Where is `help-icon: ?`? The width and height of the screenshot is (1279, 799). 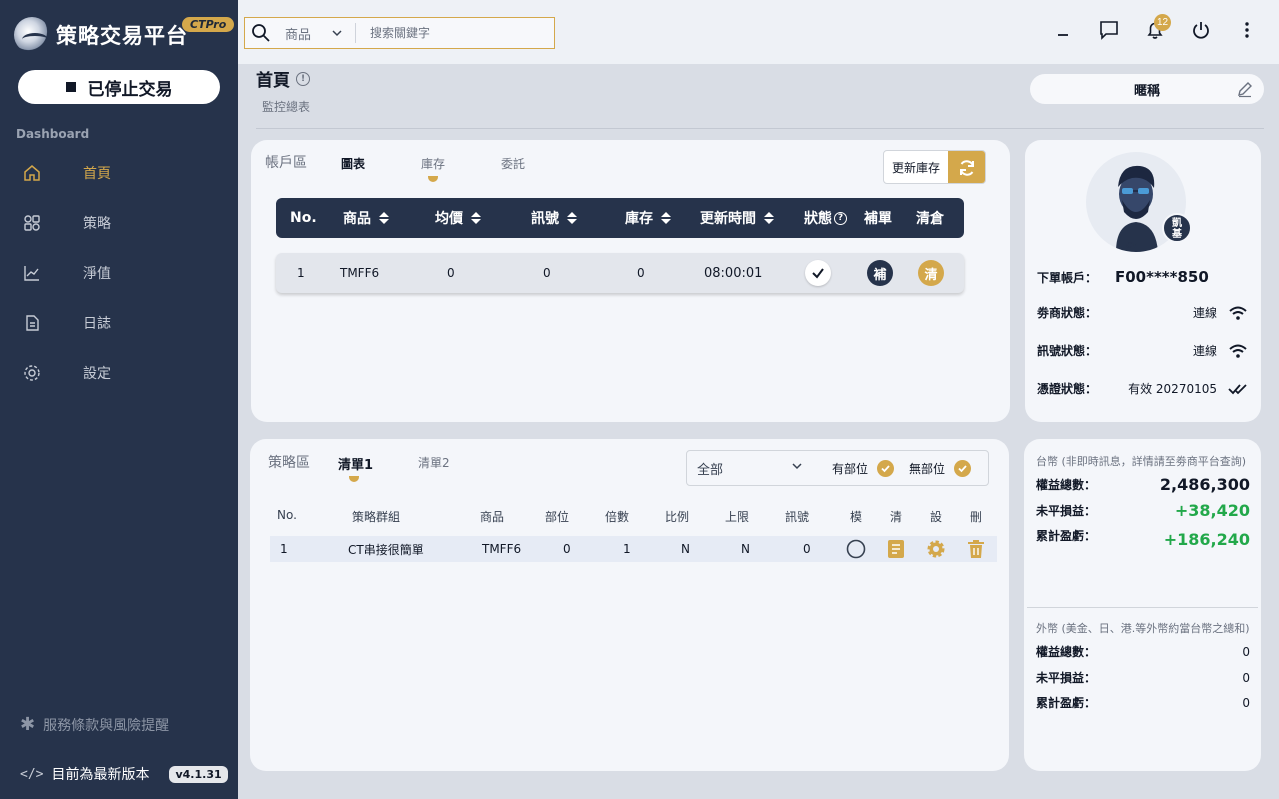
help-icon: ? is located at coordinates (840, 218).